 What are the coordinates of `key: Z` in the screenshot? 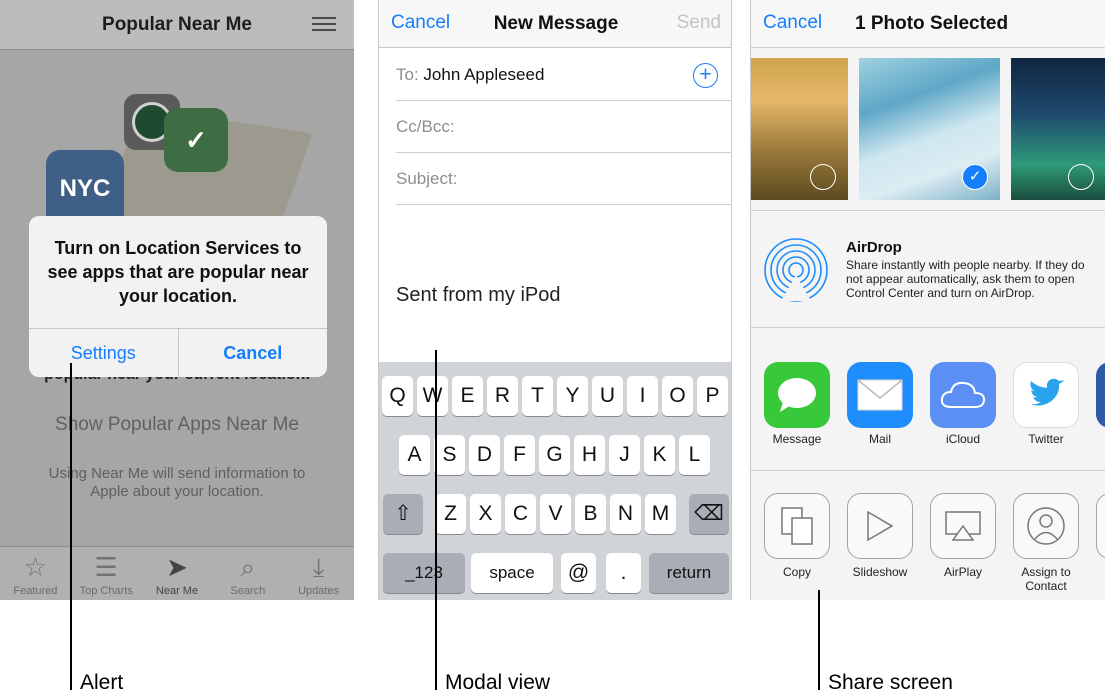 It's located at (450, 514).